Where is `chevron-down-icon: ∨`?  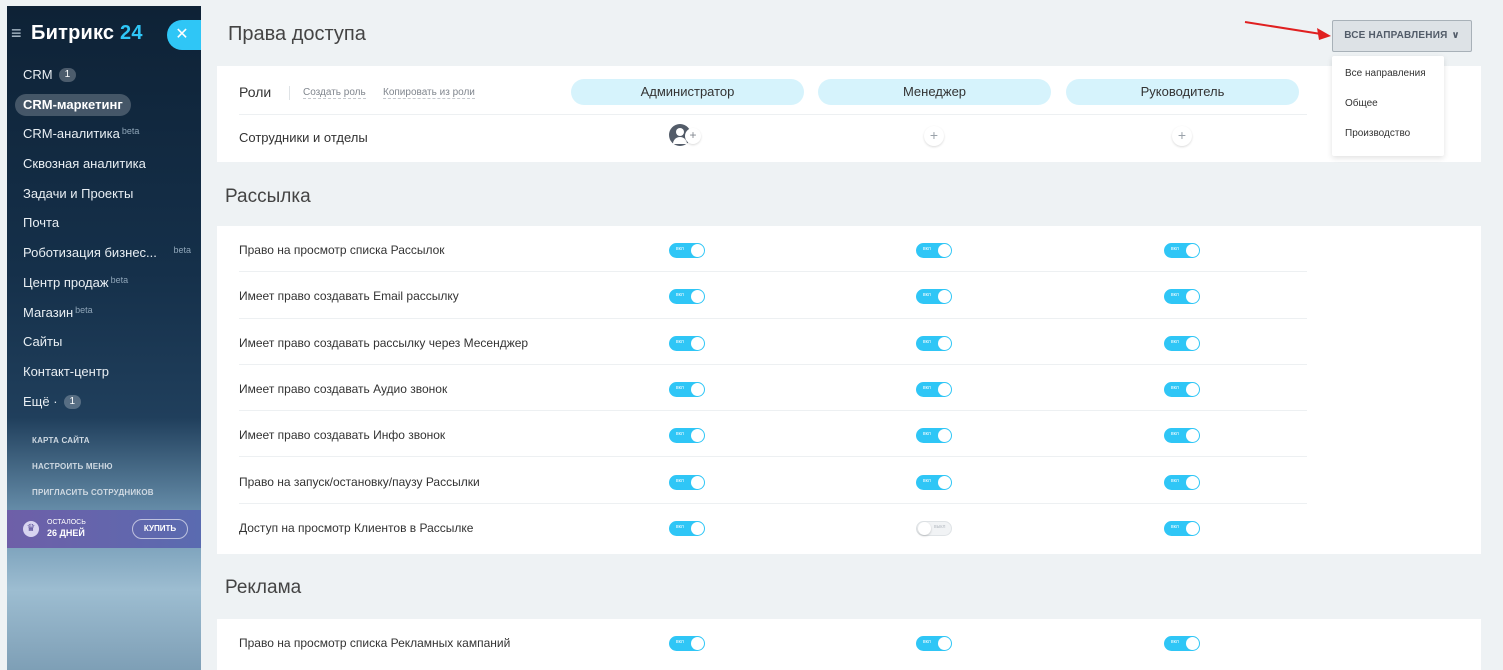
chevron-down-icon: ∨ is located at coordinates (1455, 35).